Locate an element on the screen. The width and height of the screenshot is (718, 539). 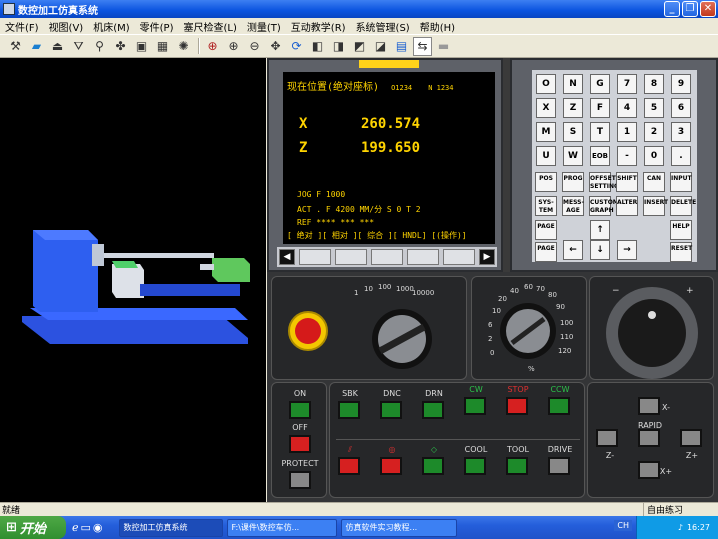
key-U: U is located at coordinates (546, 156).